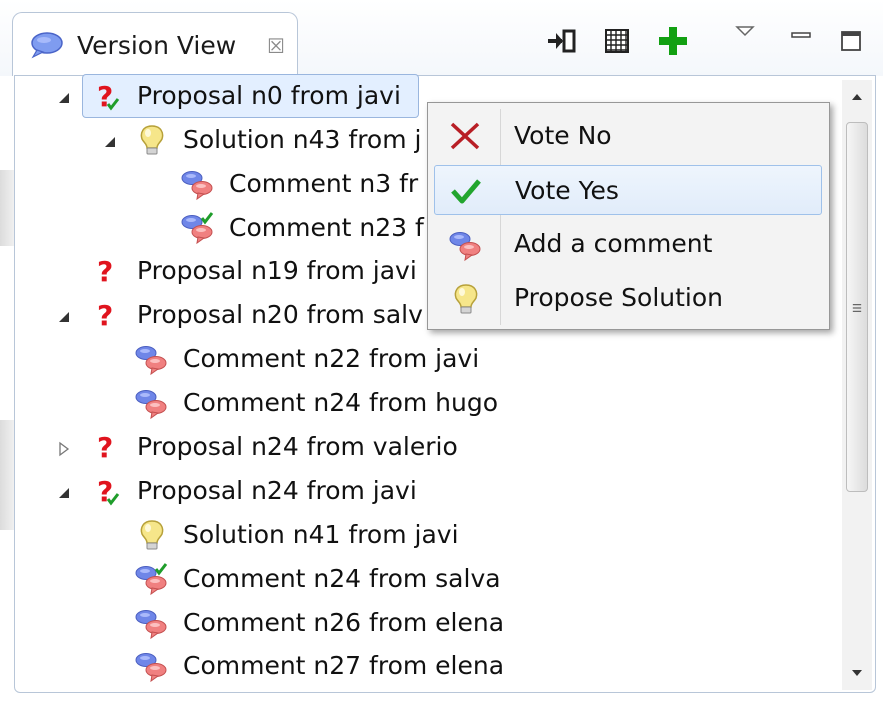  What do you see at coordinates (64, 449) in the screenshot?
I see `collapsed-twisty-icon` at bounding box center [64, 449].